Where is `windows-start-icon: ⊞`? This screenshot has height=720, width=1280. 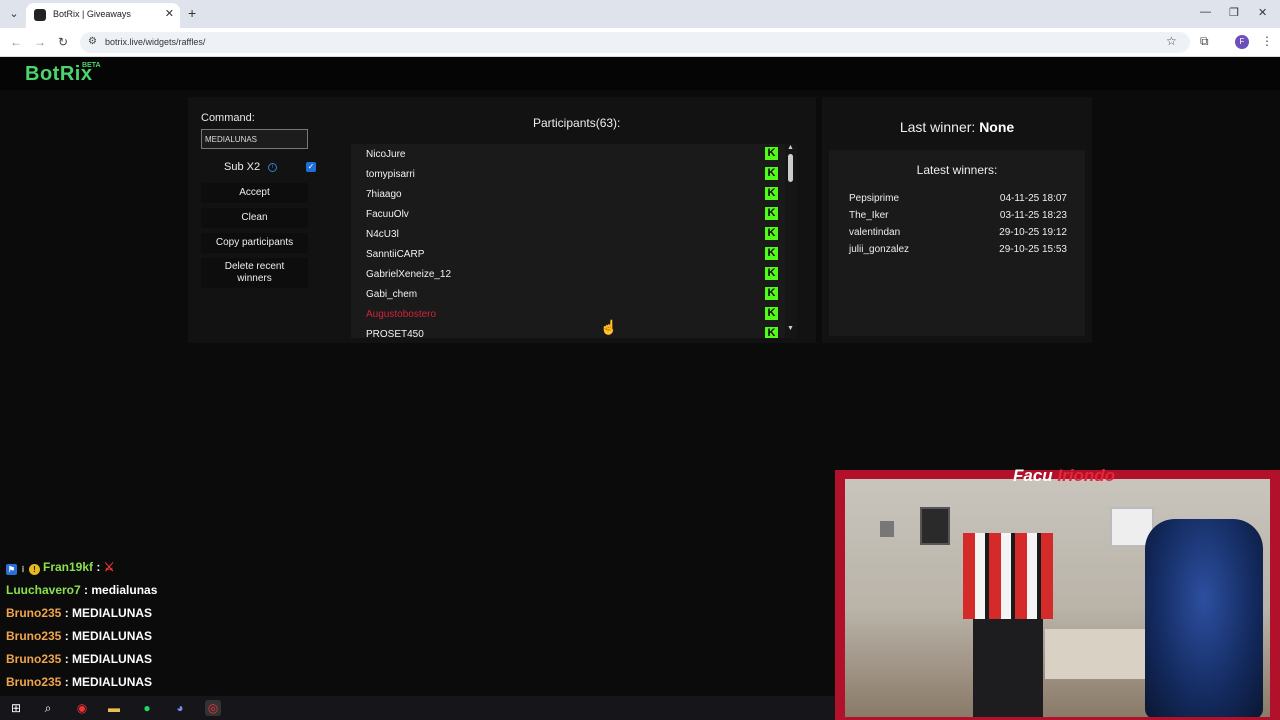 windows-start-icon: ⊞ is located at coordinates (16, 708).